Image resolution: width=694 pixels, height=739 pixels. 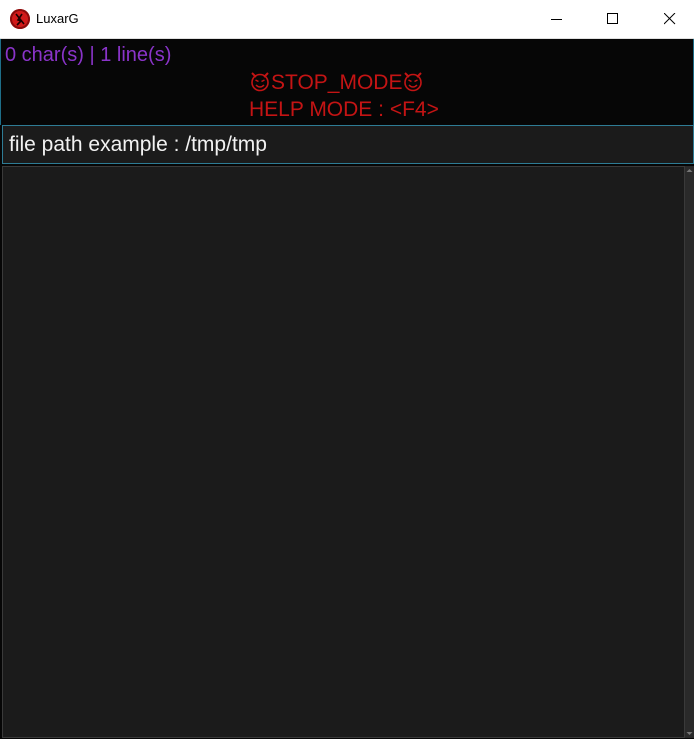 I want to click on file-path-input, so click(x=348, y=144).